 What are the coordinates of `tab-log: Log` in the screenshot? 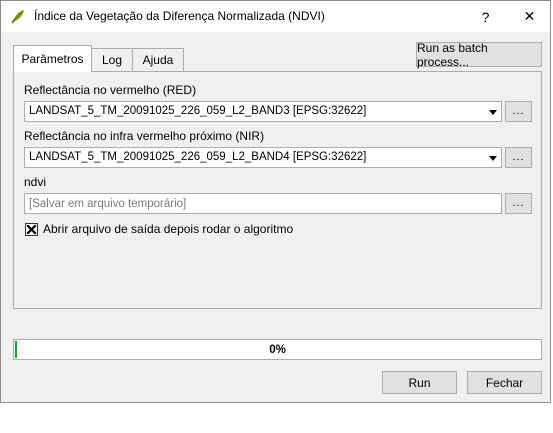 It's located at (112, 59).